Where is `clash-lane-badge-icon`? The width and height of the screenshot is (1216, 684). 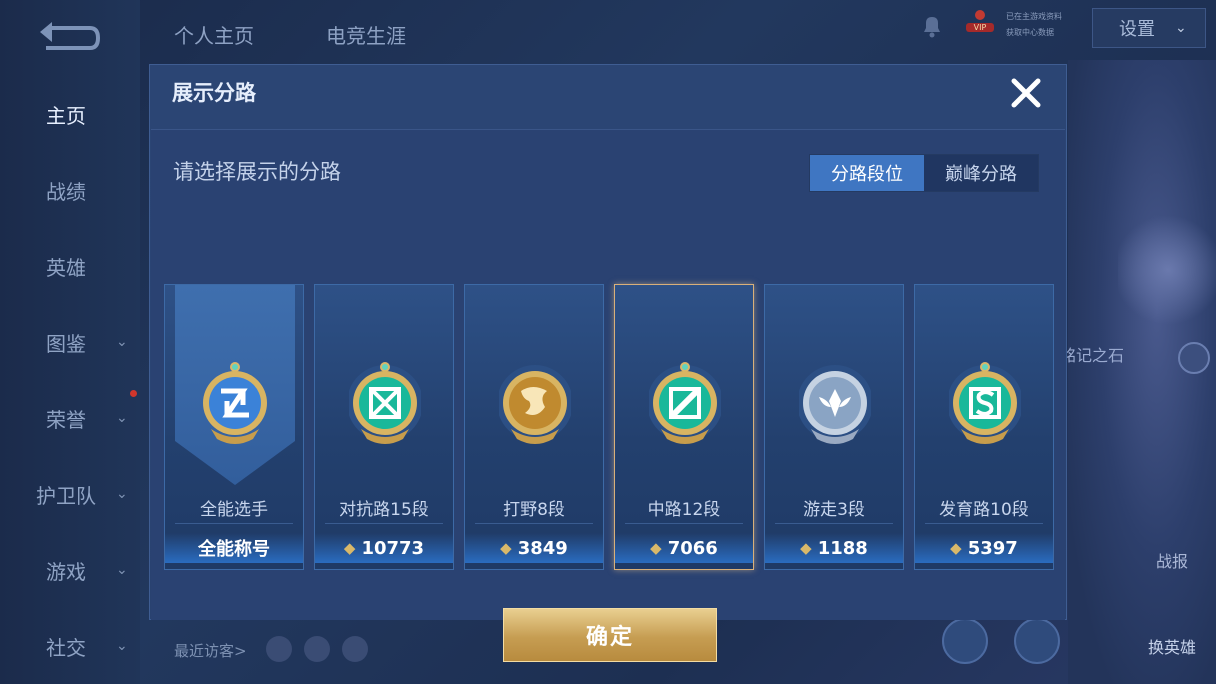
clash-lane-badge-icon is located at coordinates (385, 403).